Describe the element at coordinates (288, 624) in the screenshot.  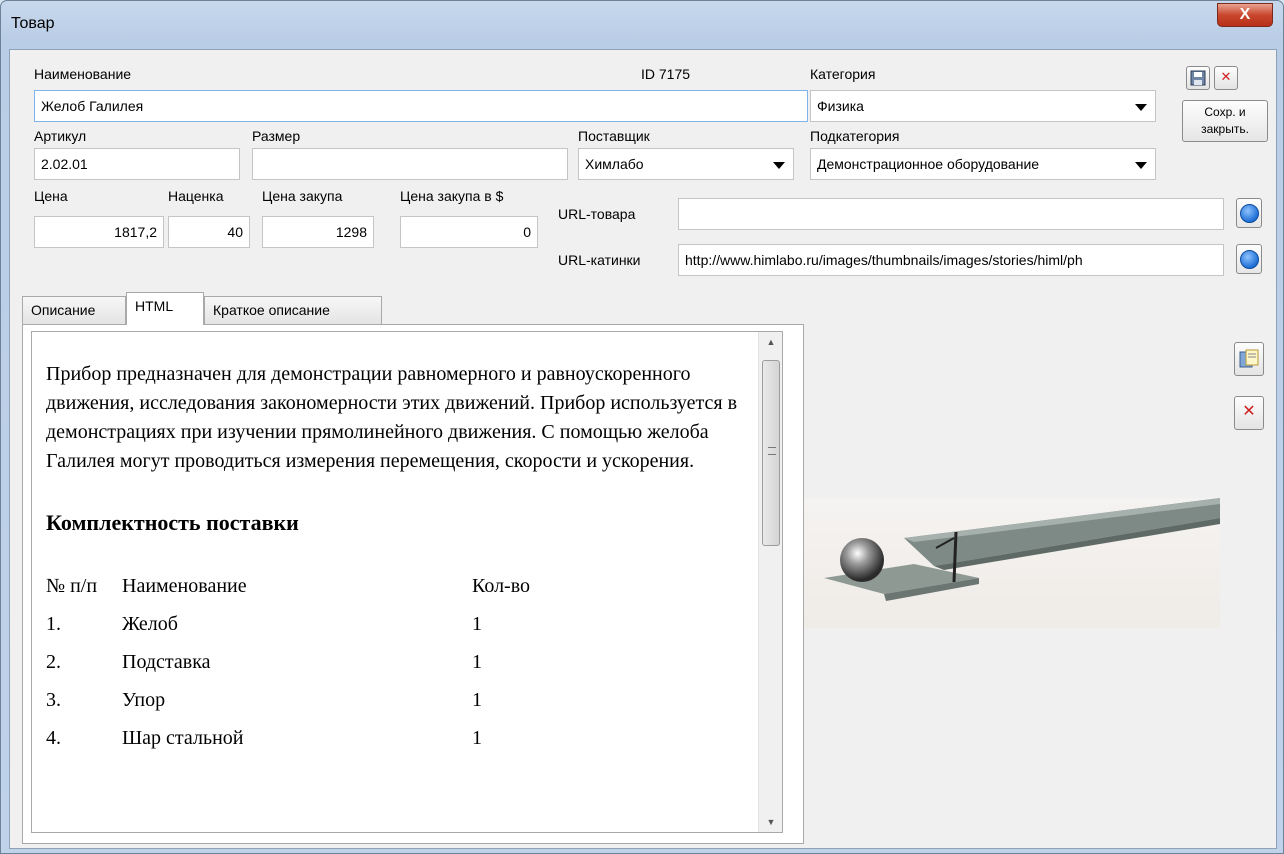
I see `table-row: 1. Желоб 1` at that location.